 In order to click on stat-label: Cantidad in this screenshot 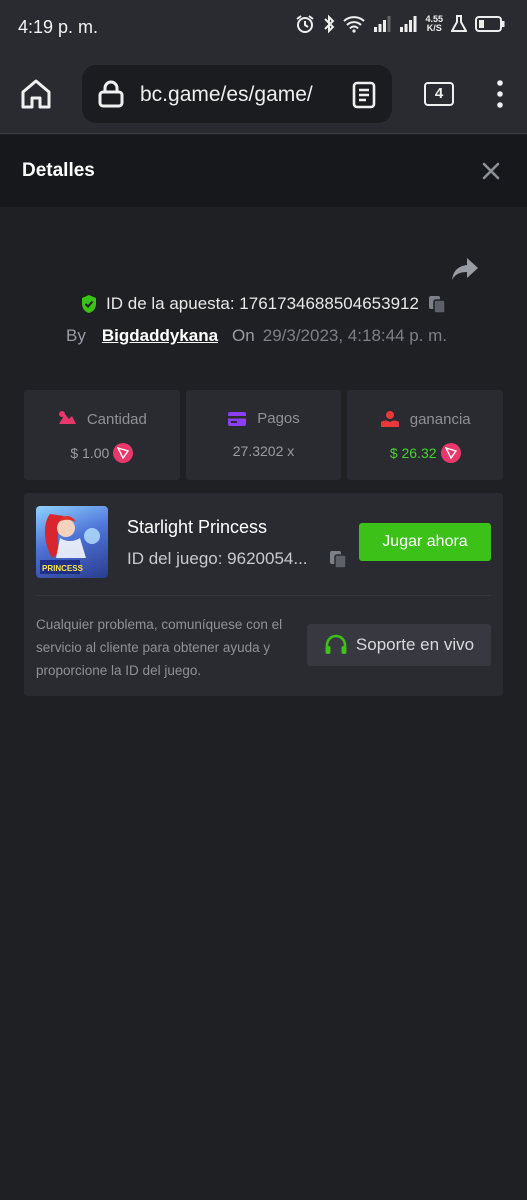, I will do `click(102, 419)`.